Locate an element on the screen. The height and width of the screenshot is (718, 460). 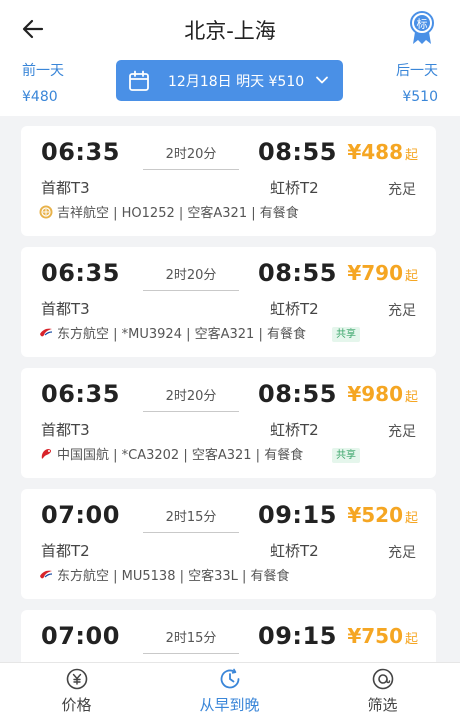
next-day-button: 后一天 ¥510 is located at coordinates (417, 84).